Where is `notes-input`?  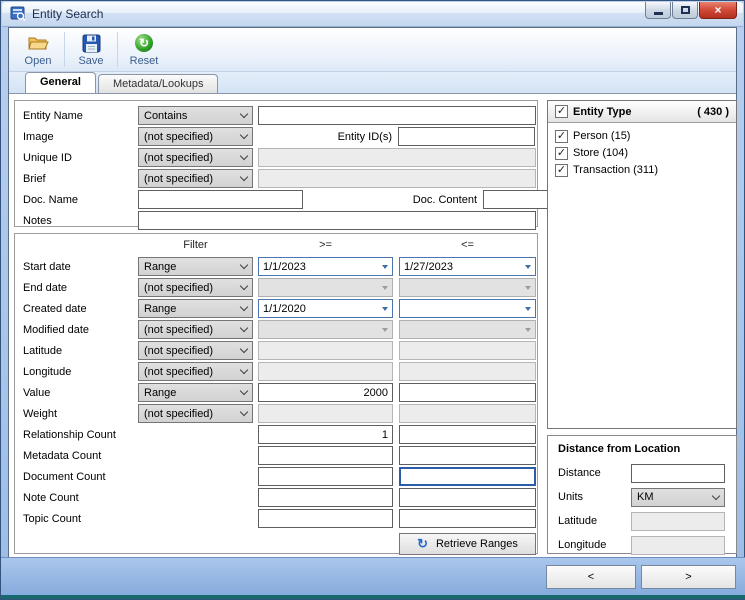
notes-input is located at coordinates (337, 220).